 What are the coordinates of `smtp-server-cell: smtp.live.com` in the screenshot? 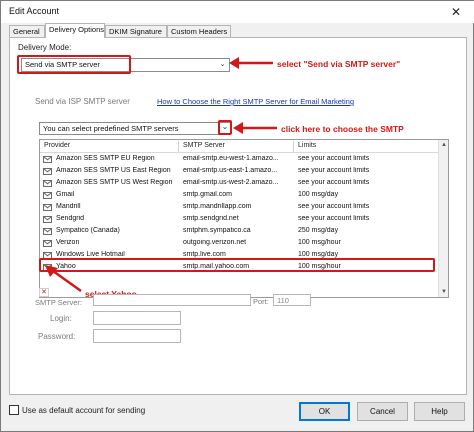 It's located at (204, 254).